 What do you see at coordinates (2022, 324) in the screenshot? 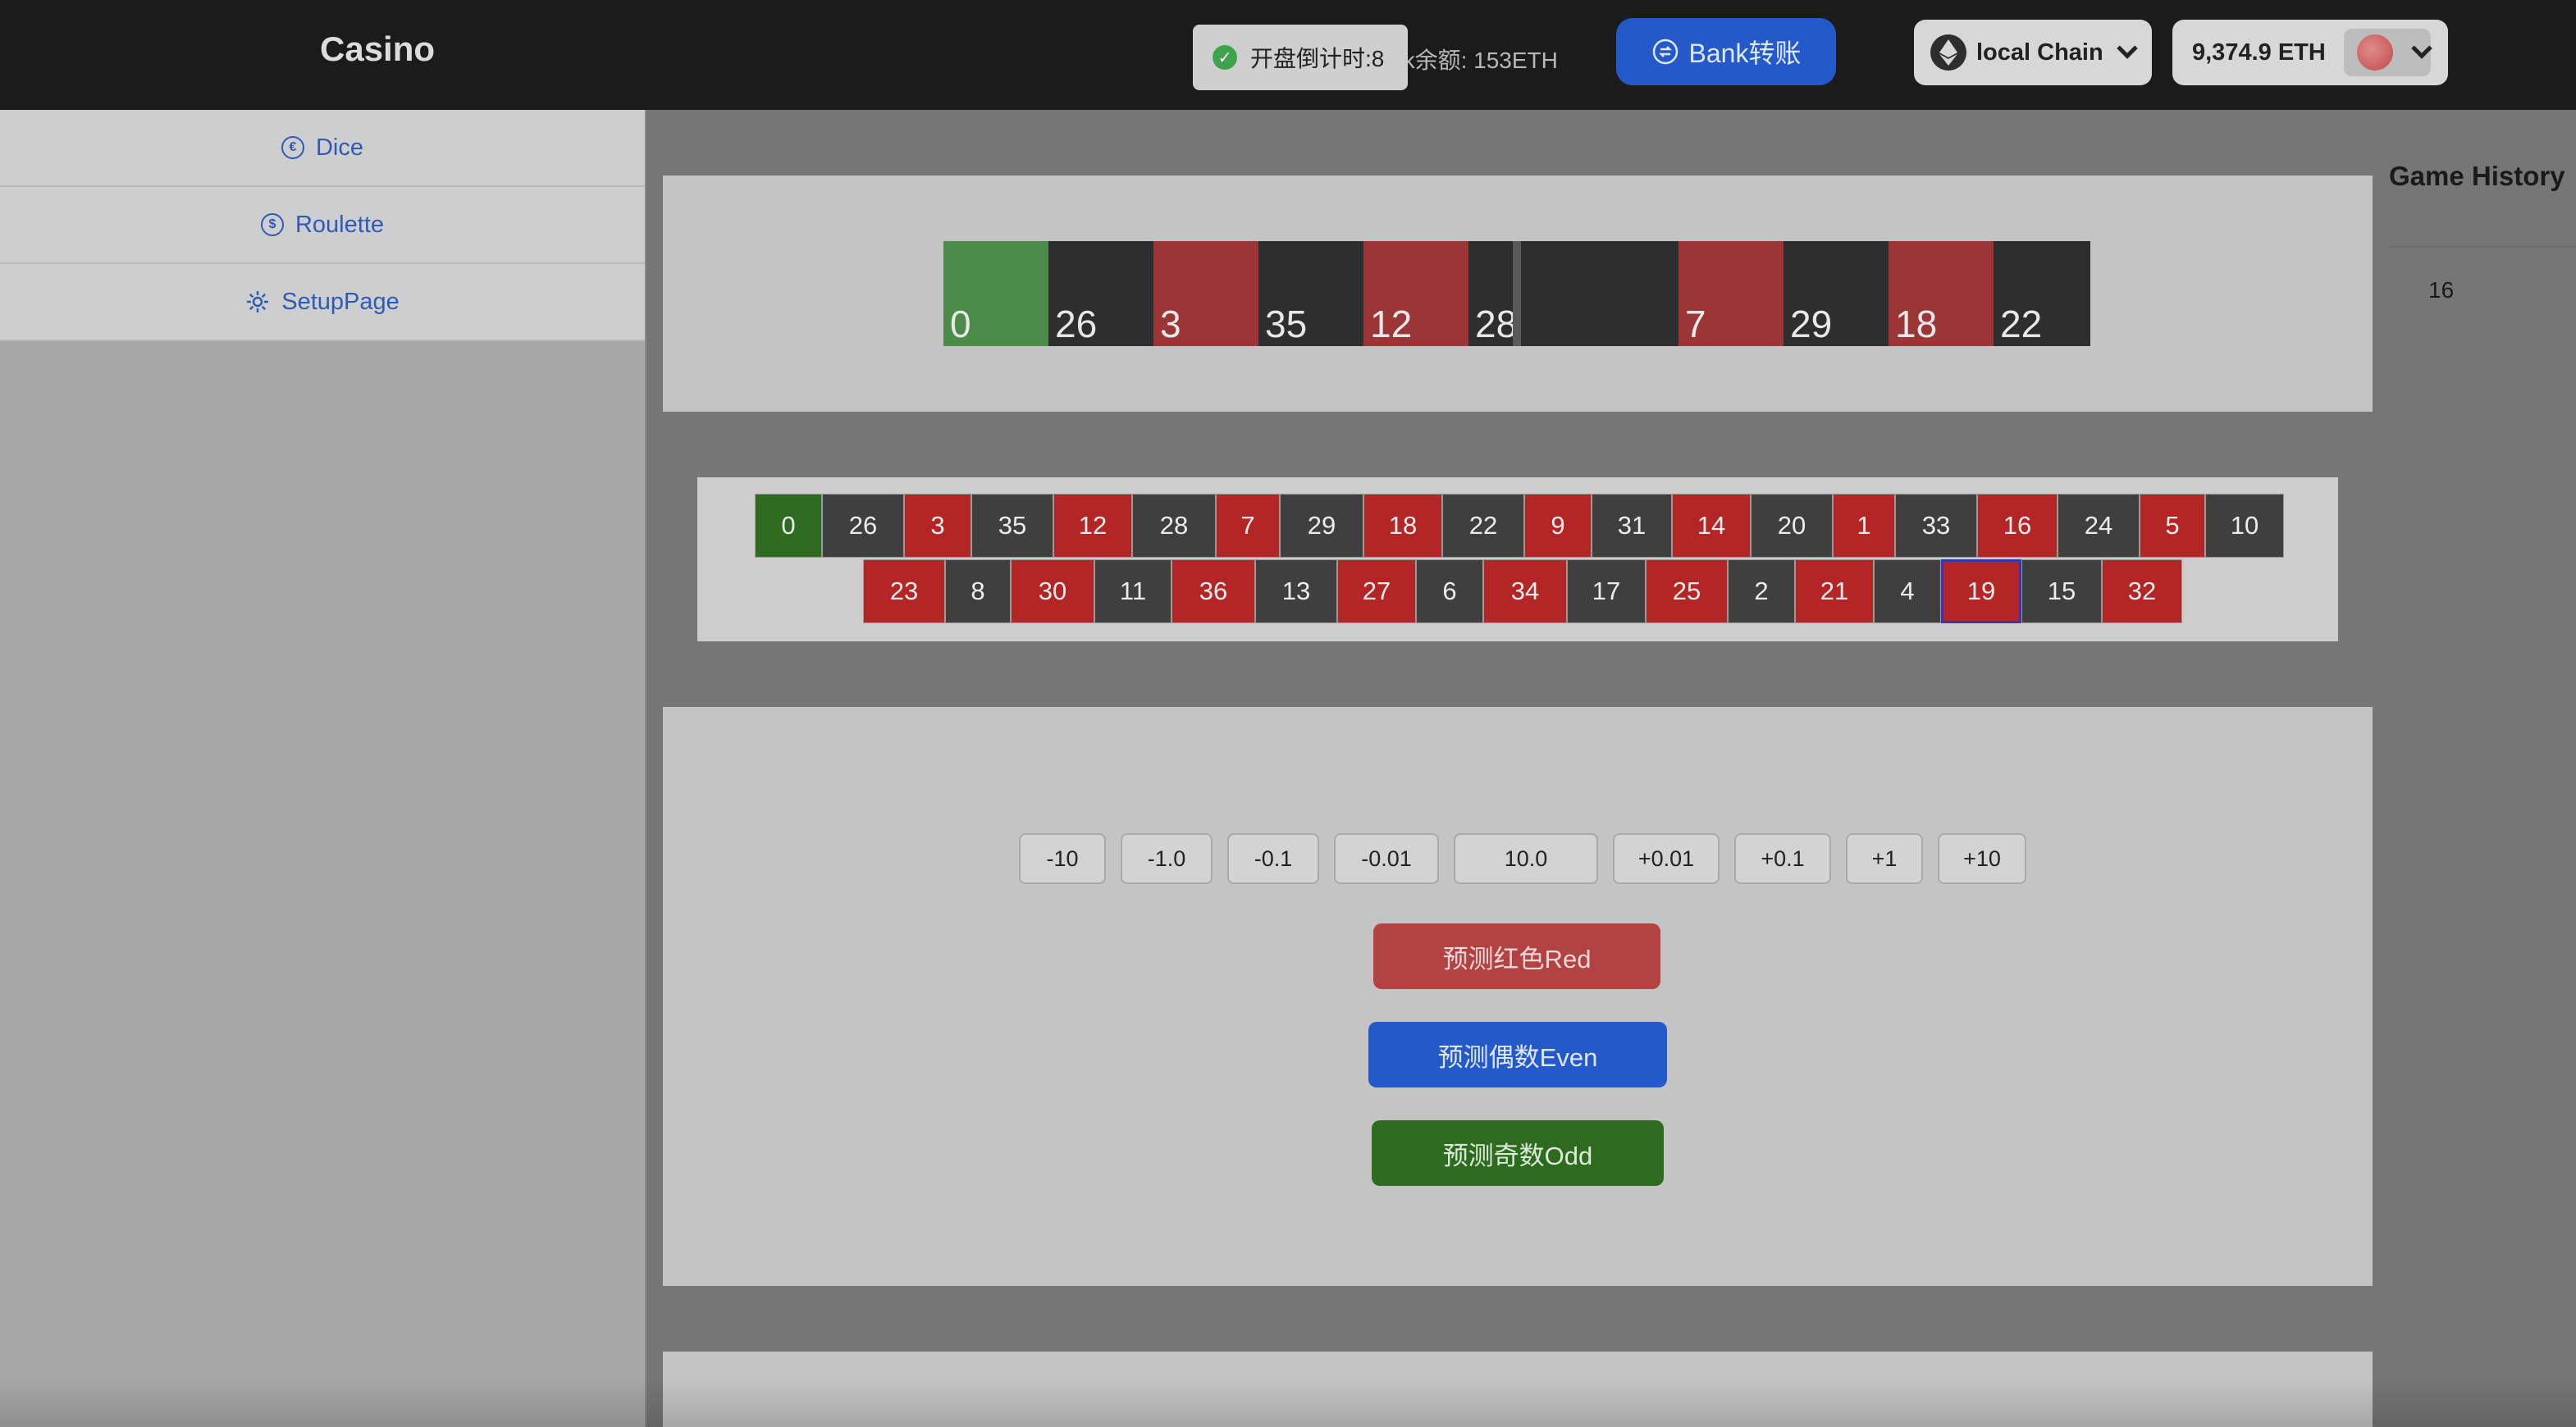
I see `wheel-number: 22` at bounding box center [2022, 324].